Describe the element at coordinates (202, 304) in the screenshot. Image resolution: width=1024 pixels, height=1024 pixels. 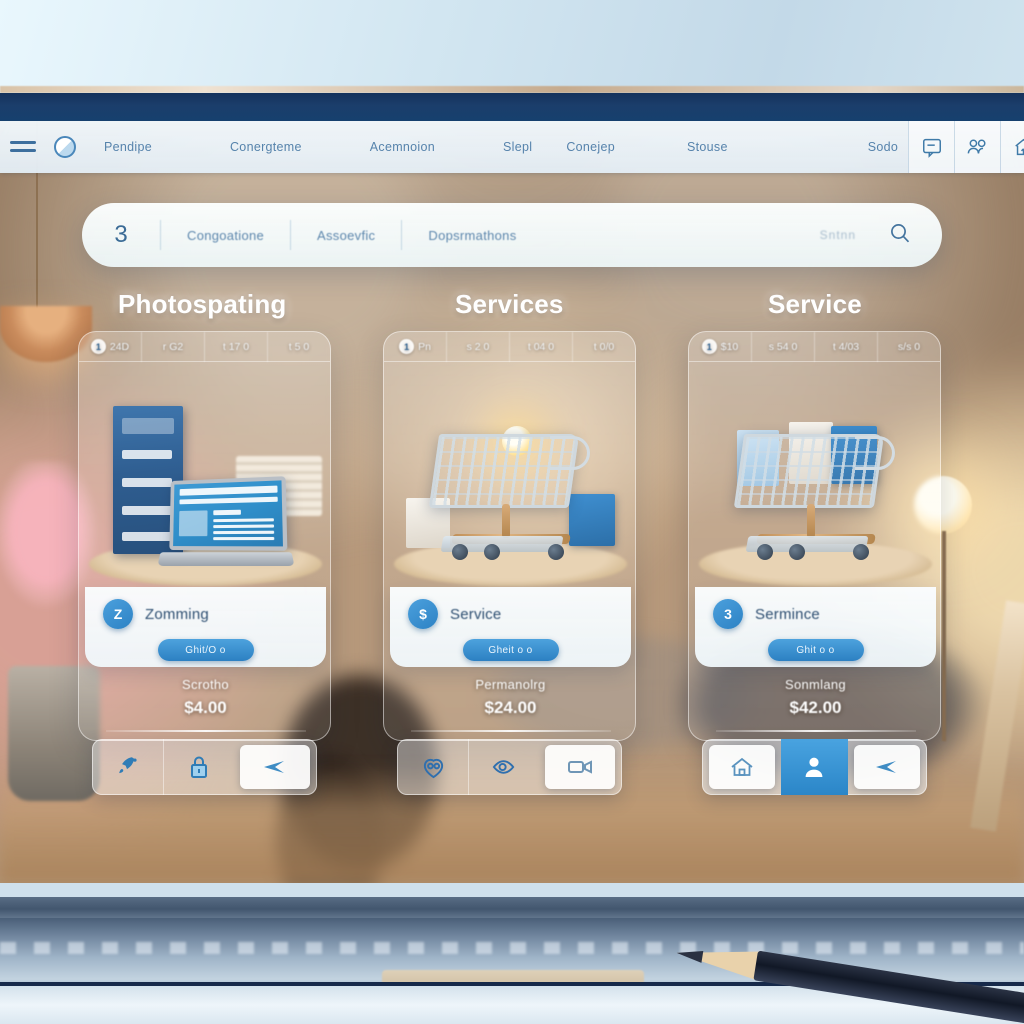
I see `heading-1: Photospating` at that location.